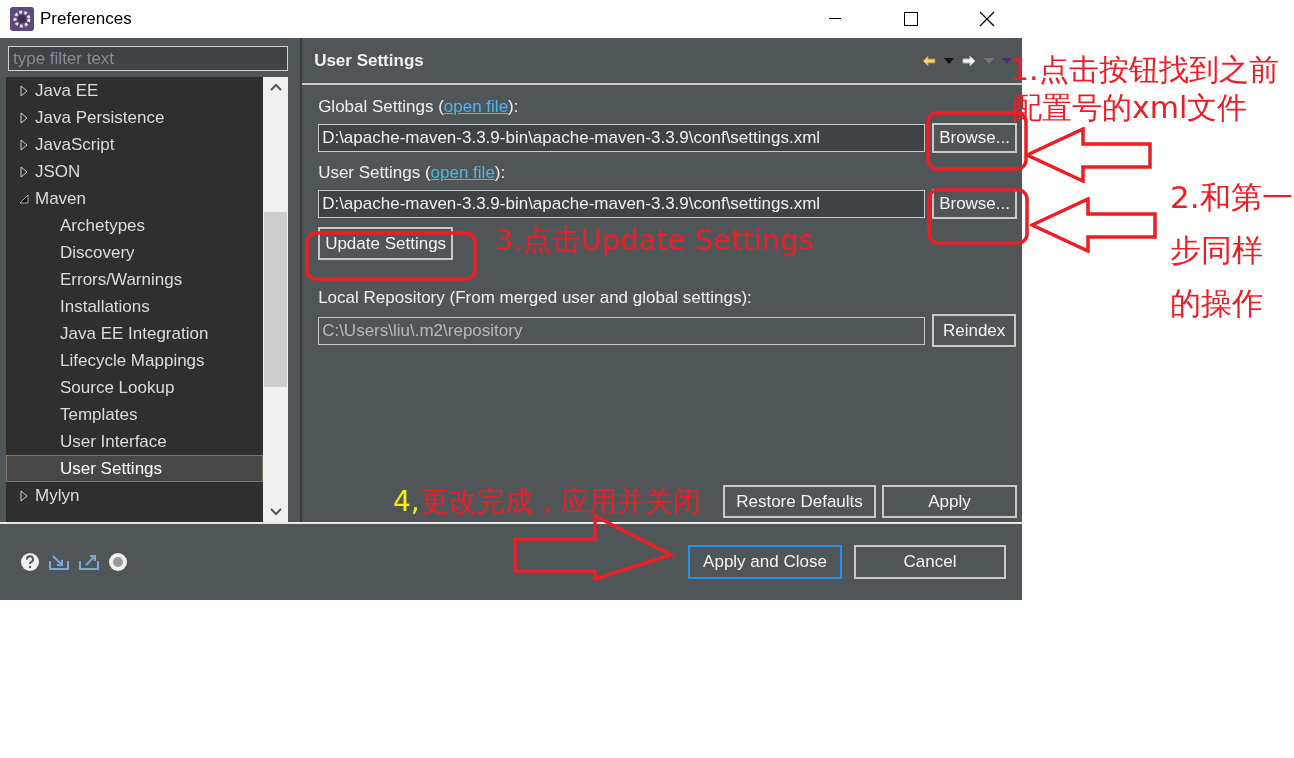 The image size is (1294, 758). I want to click on annotation-text: 步同样, so click(1216, 250).